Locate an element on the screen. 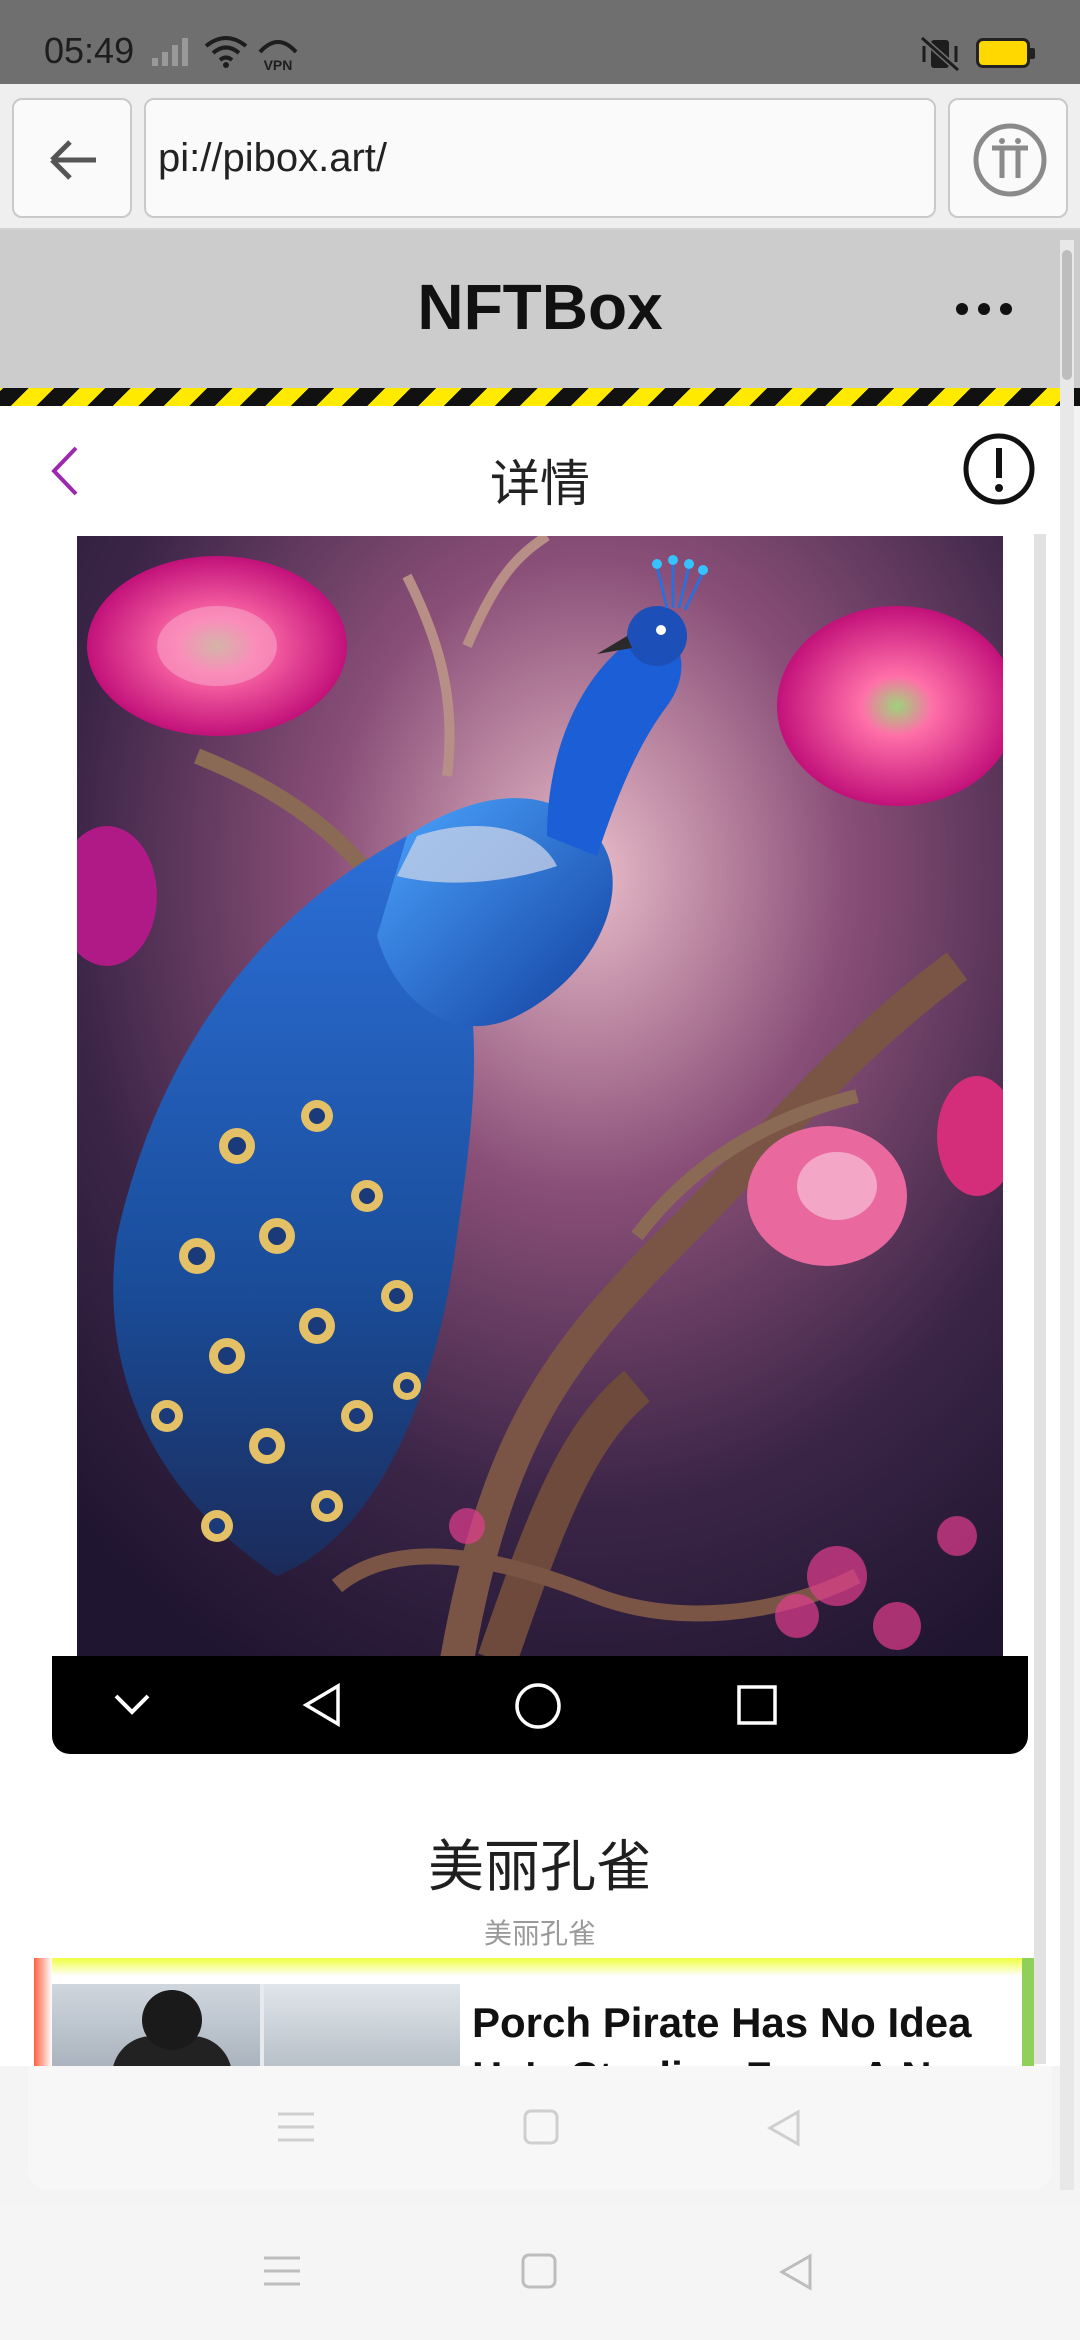 This screenshot has height=2340, width=1080. url-field: pi://pibox.art/ is located at coordinates (540, 158).